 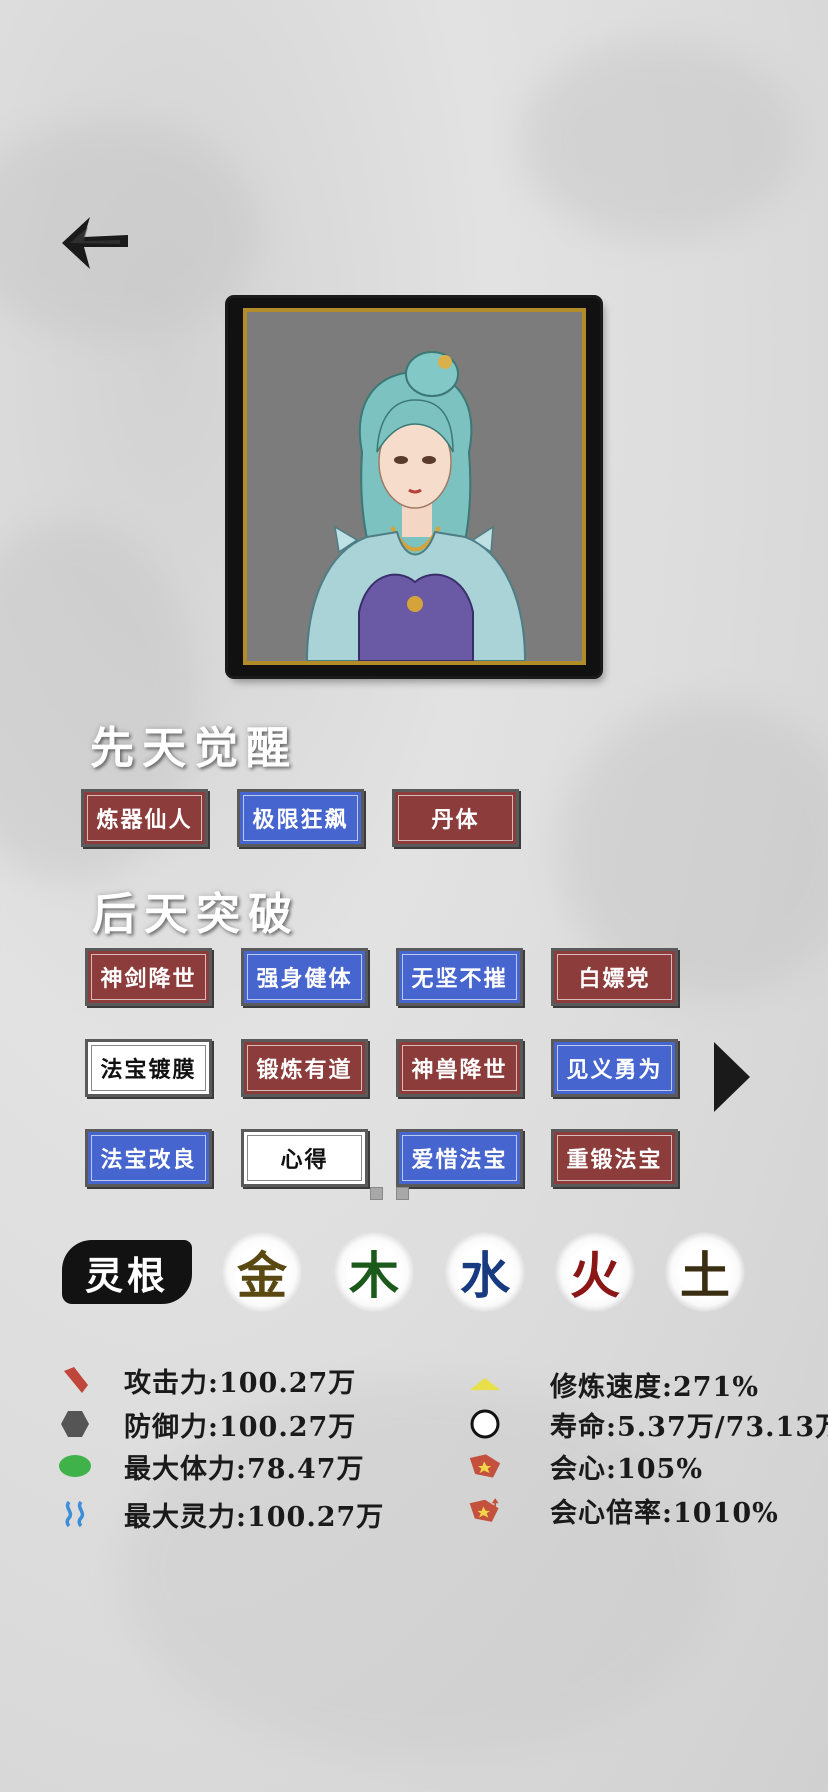 What do you see at coordinates (194, 748) in the screenshot?
I see `innate-awakening-title: 先天觉醒` at bounding box center [194, 748].